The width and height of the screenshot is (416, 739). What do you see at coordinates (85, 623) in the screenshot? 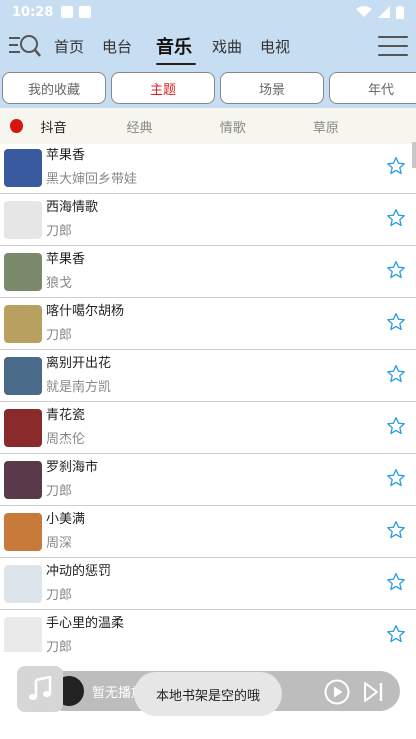
I see `song-title: 手心里的温柔` at bounding box center [85, 623].